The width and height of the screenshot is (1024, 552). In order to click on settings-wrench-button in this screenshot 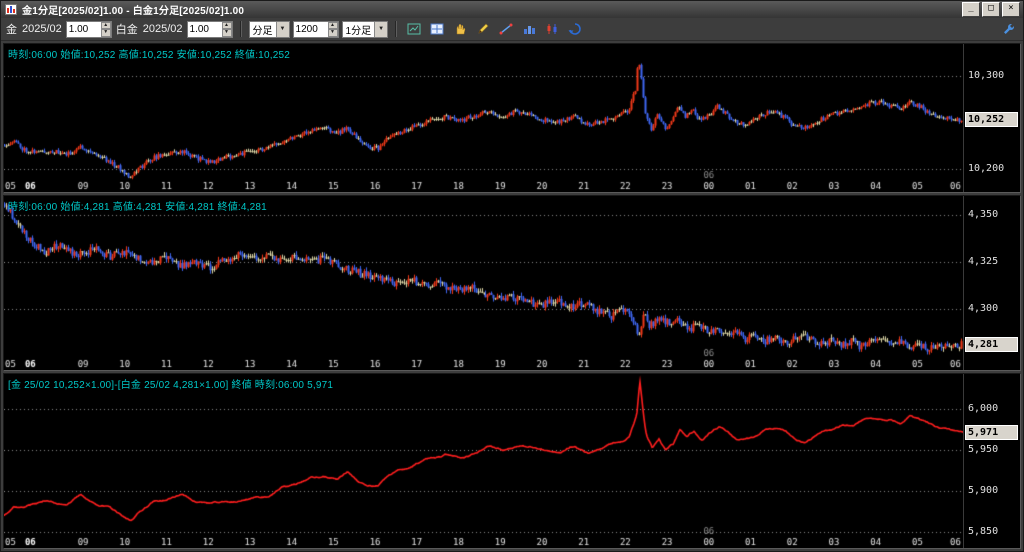, I will do `click(1009, 29)`.